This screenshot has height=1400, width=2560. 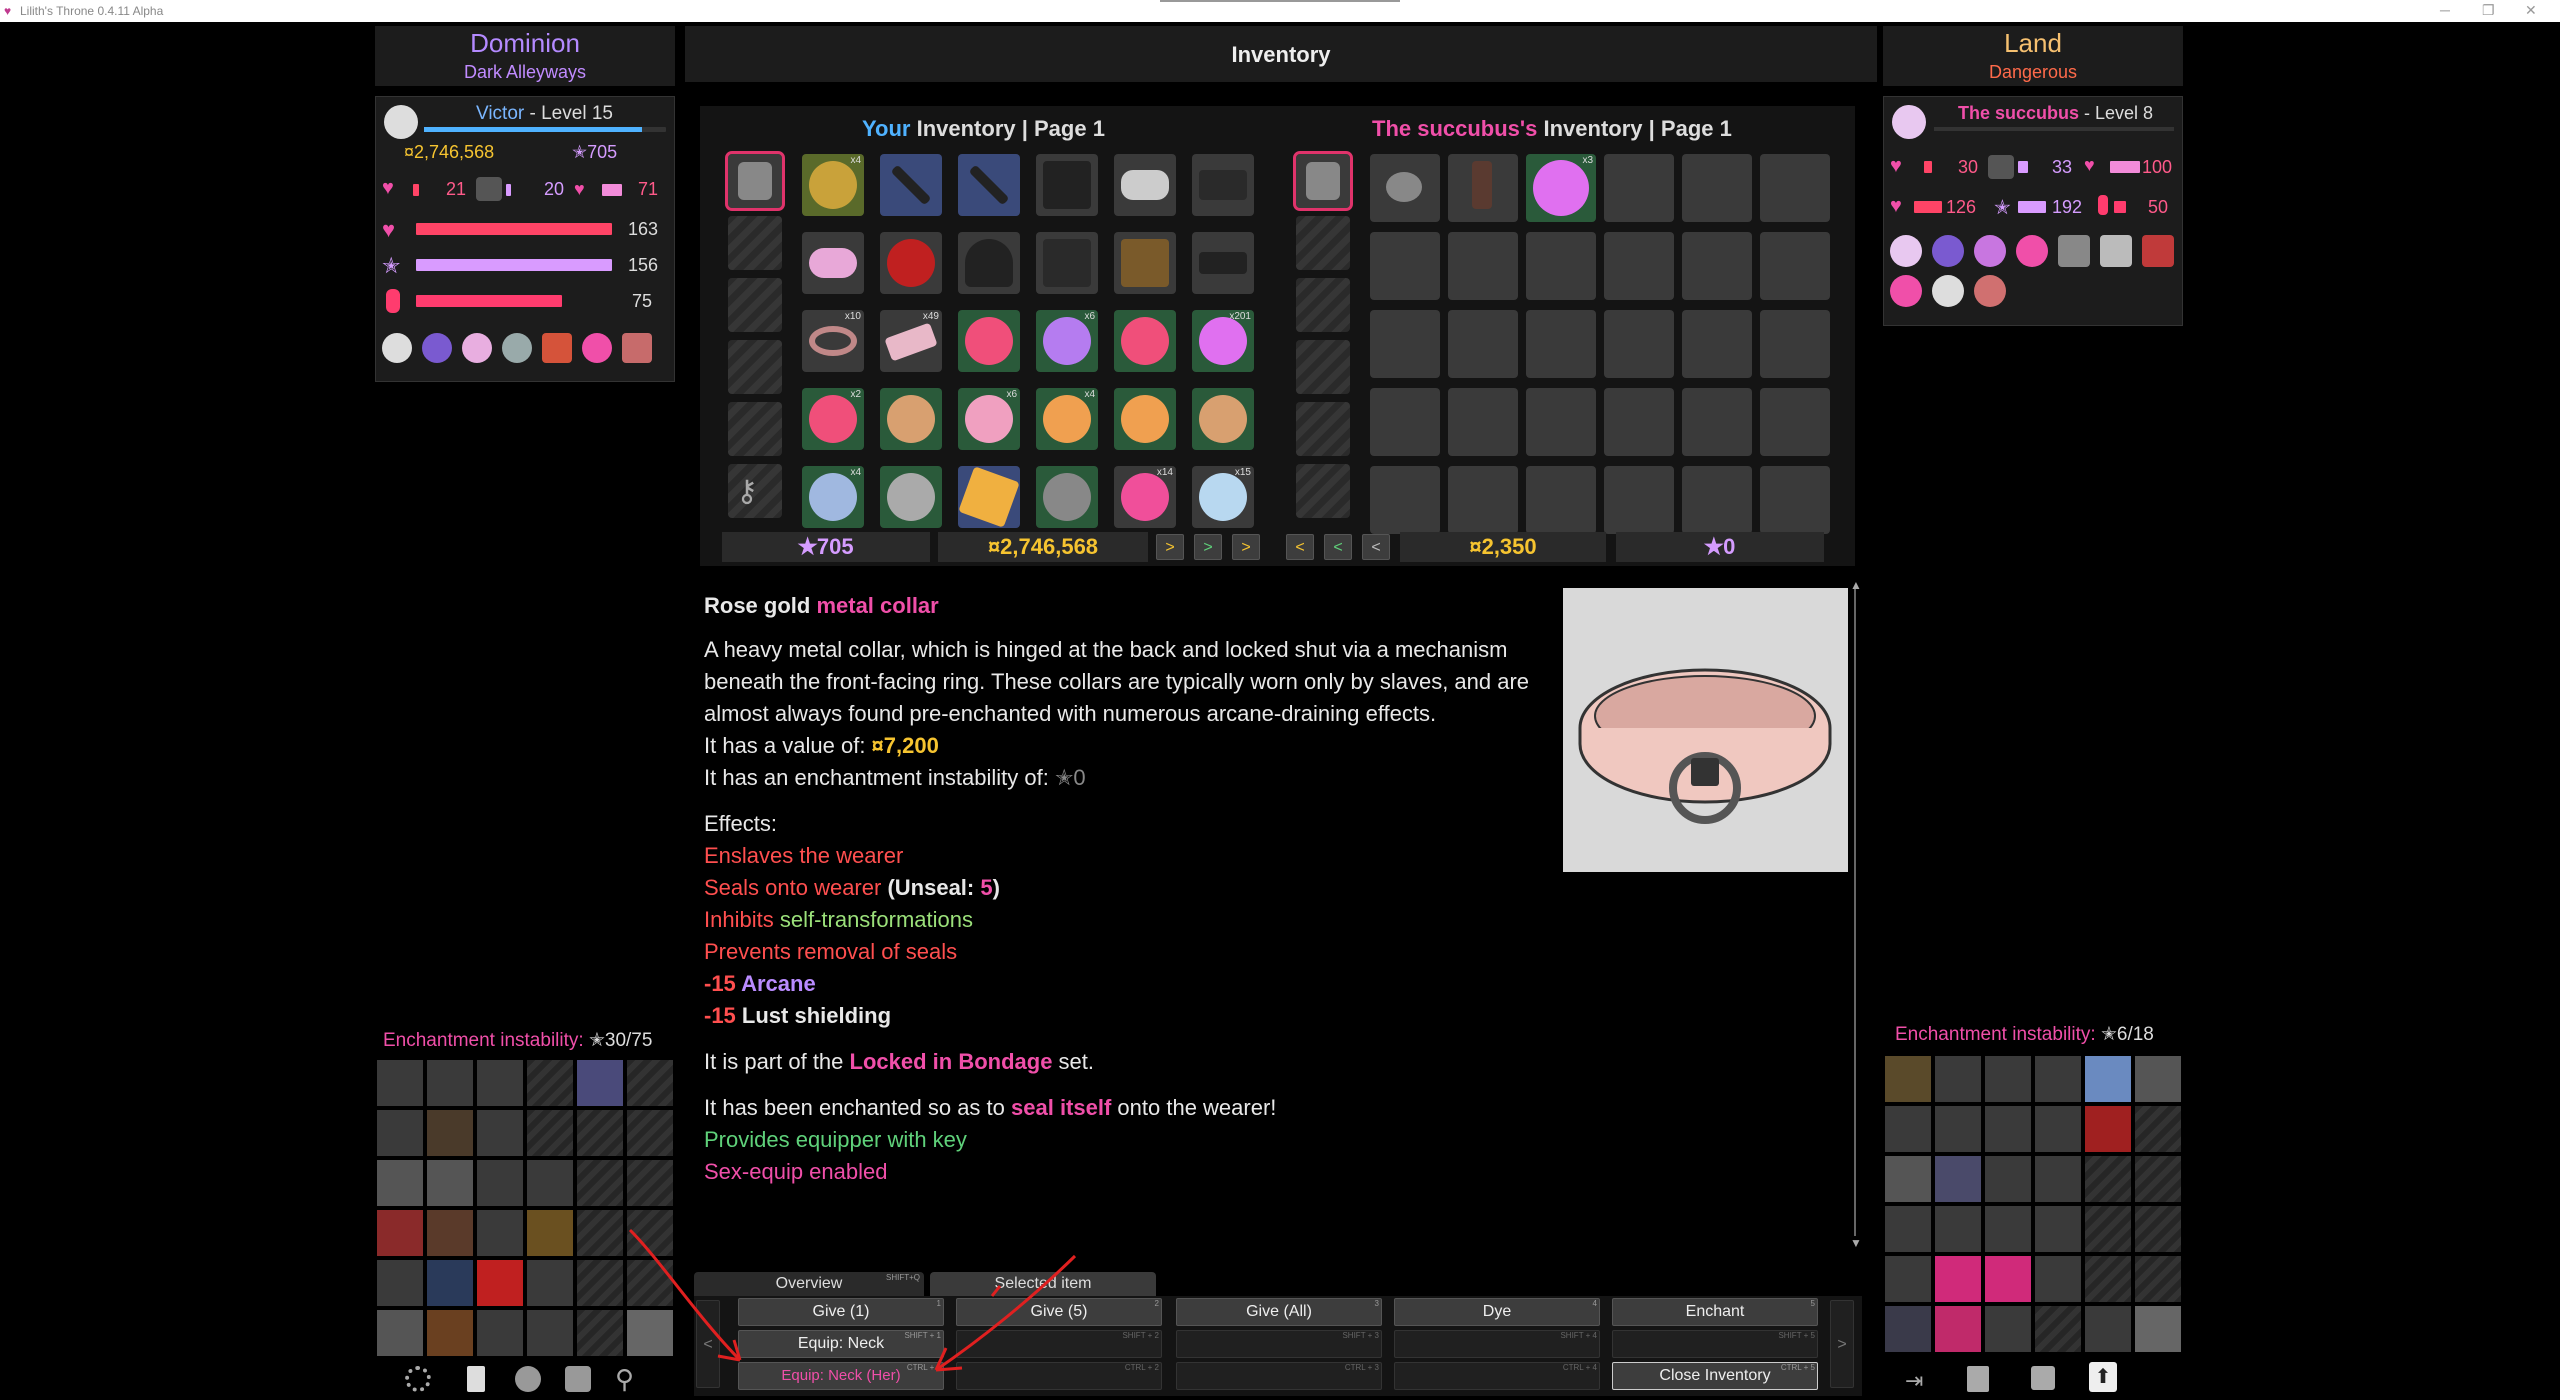 What do you see at coordinates (1958, 1329) in the screenshot?
I see `npc-equip-heels` at bounding box center [1958, 1329].